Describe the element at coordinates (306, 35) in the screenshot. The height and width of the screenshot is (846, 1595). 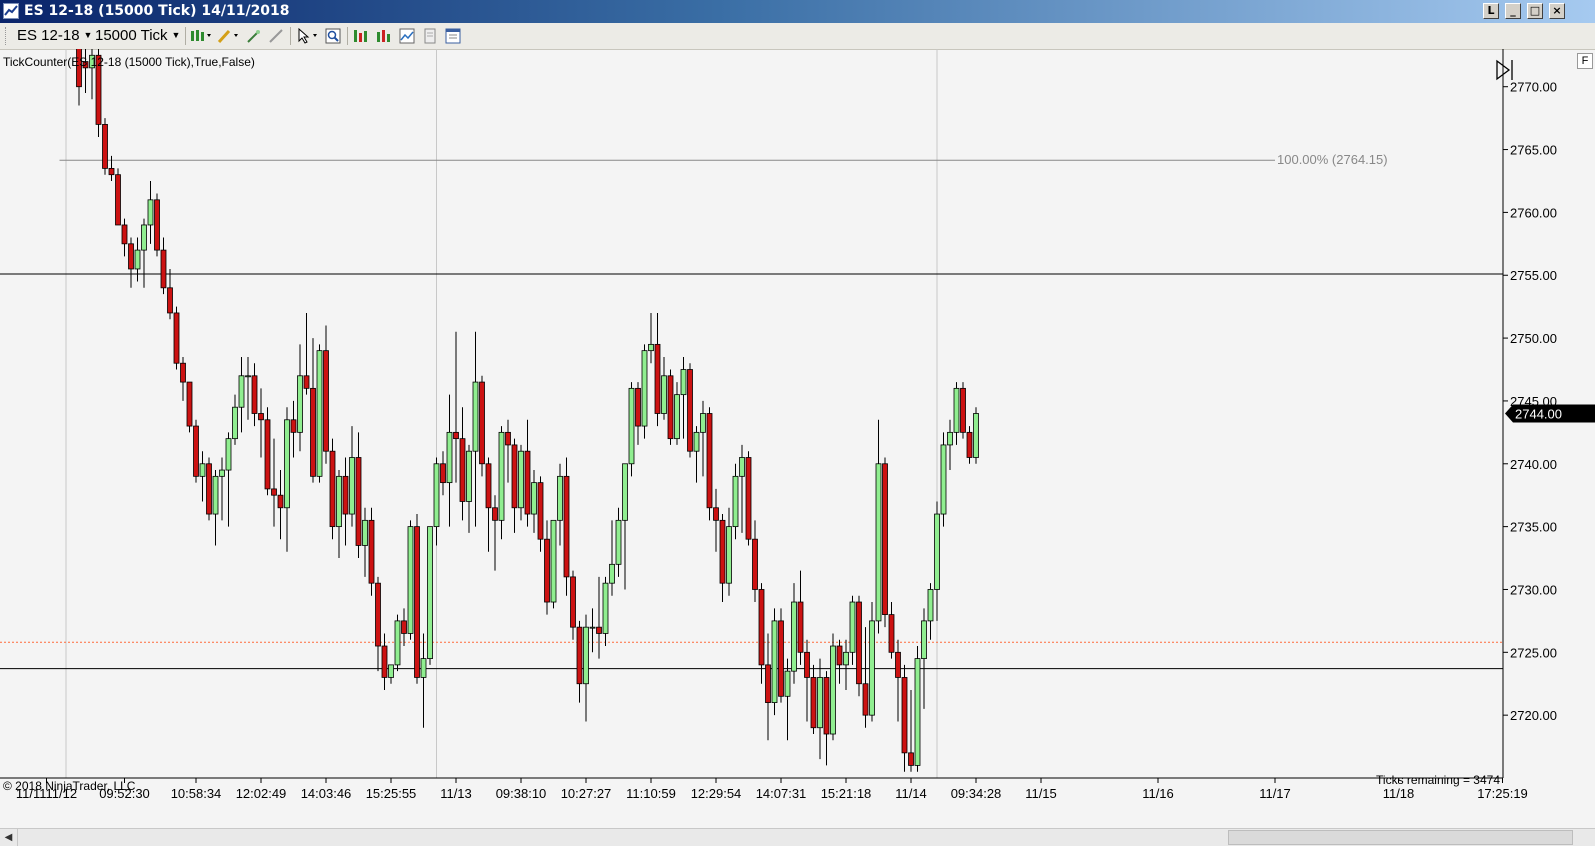
I see `pointer-tool-icon` at that location.